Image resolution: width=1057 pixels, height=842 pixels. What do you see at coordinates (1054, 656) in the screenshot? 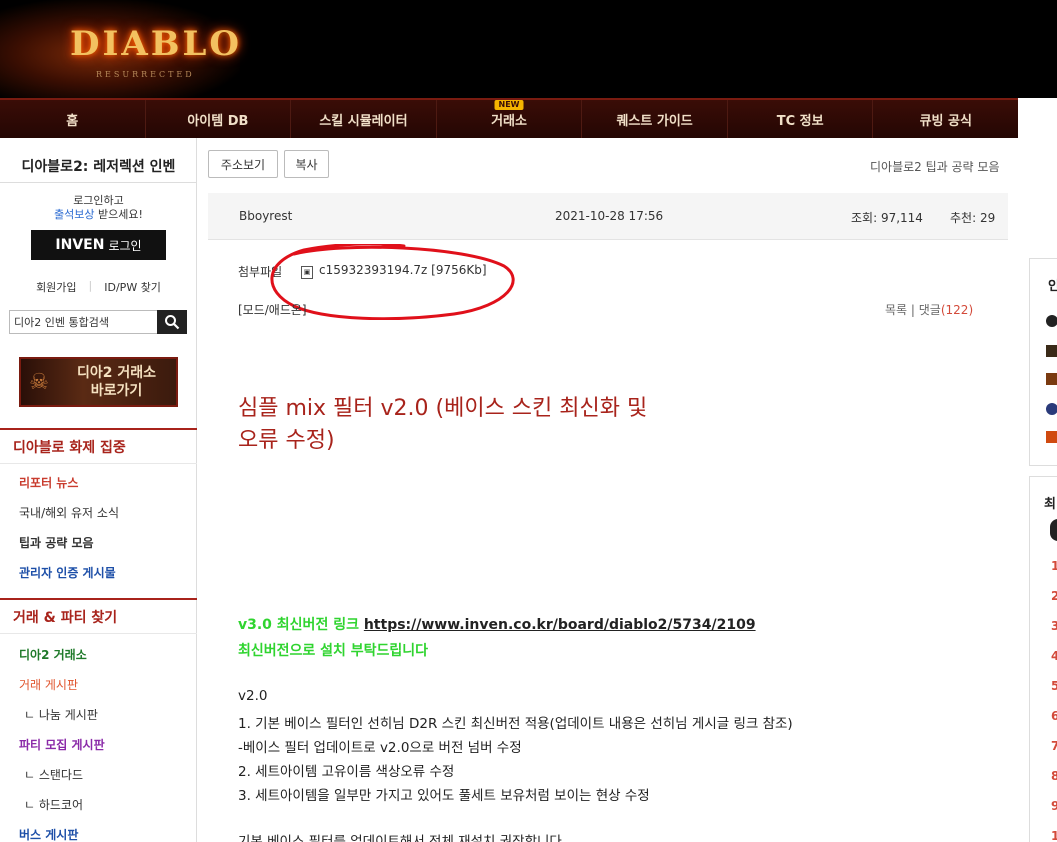
I see `rank-number: 4` at bounding box center [1054, 656].